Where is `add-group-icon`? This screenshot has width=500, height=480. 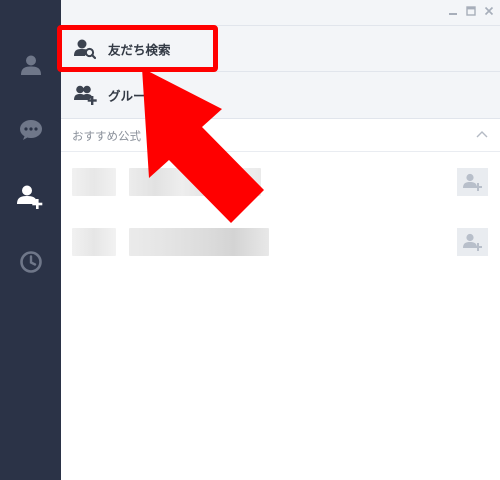
add-group-icon is located at coordinates (85, 95).